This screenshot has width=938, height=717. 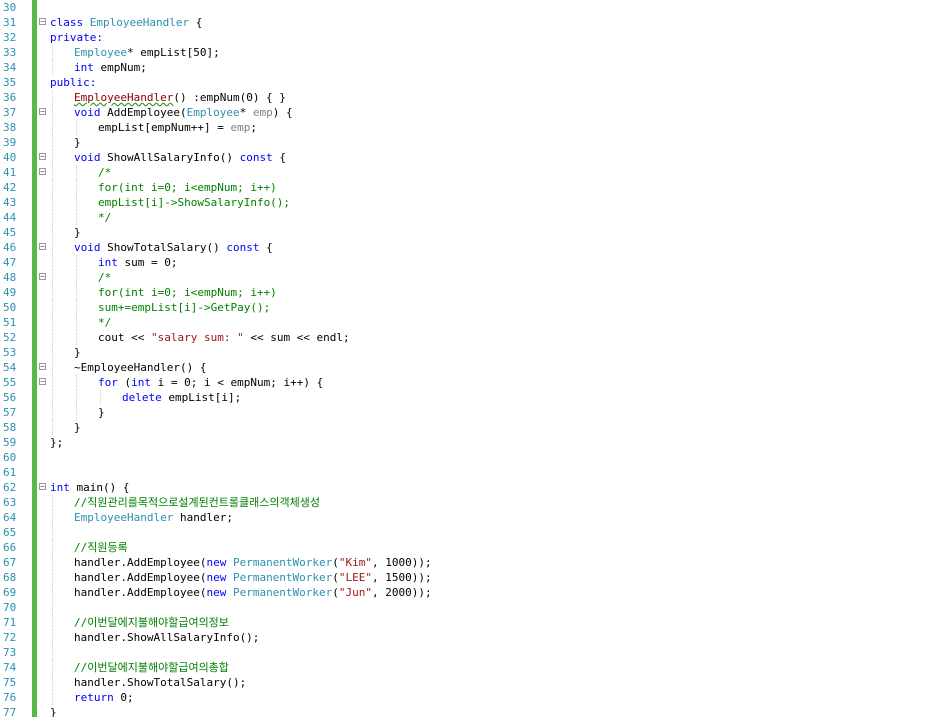 I want to click on code-text: void AddEmployee(Employee* emp) {, so click(x=183, y=112).